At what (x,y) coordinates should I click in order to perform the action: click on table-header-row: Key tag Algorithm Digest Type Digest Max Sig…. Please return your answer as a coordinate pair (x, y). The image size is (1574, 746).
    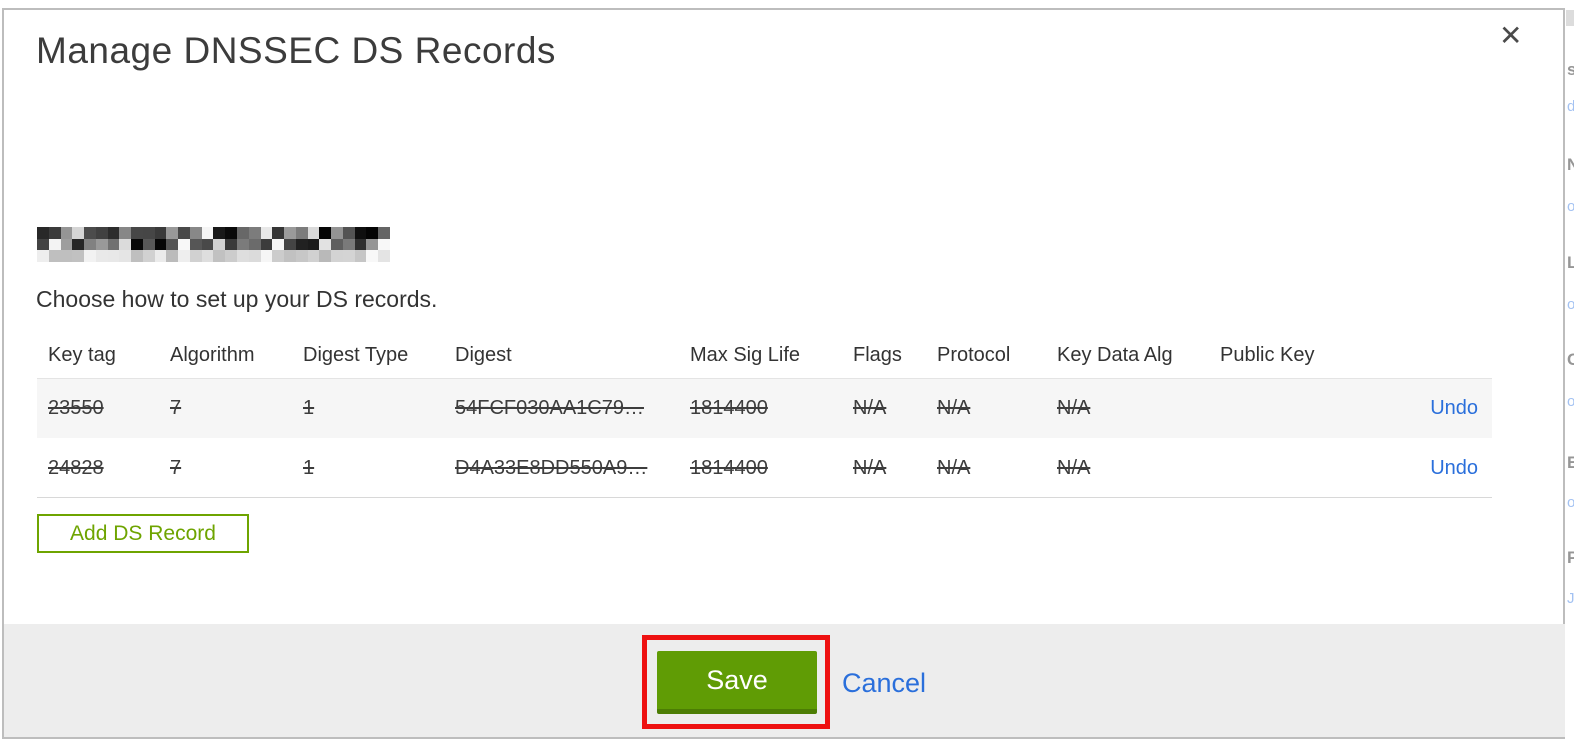
    Looking at the image, I should click on (764, 355).